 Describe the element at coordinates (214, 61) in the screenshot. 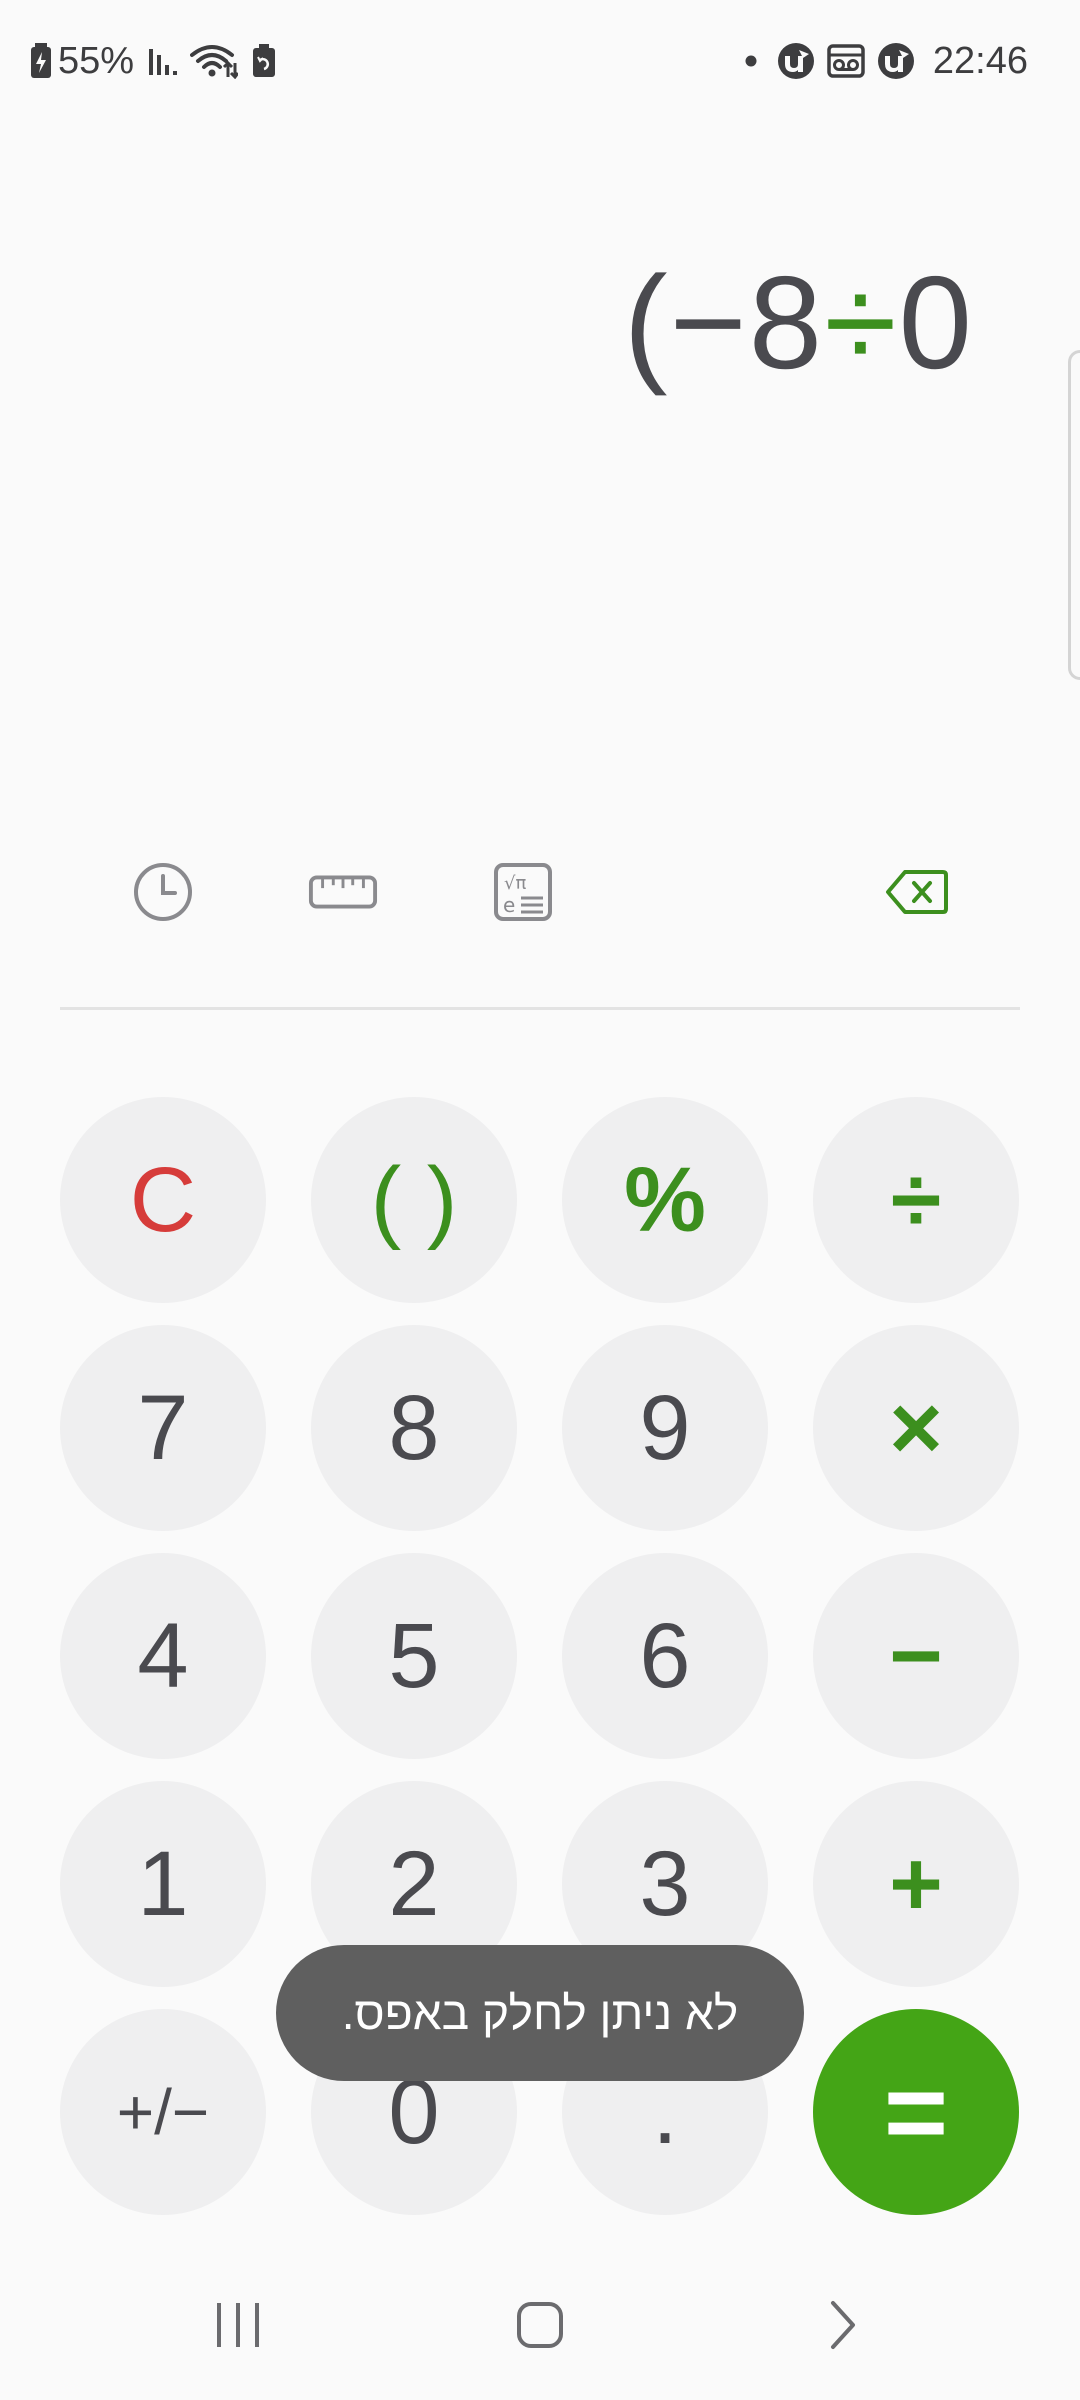

I see `wifi-icon` at that location.